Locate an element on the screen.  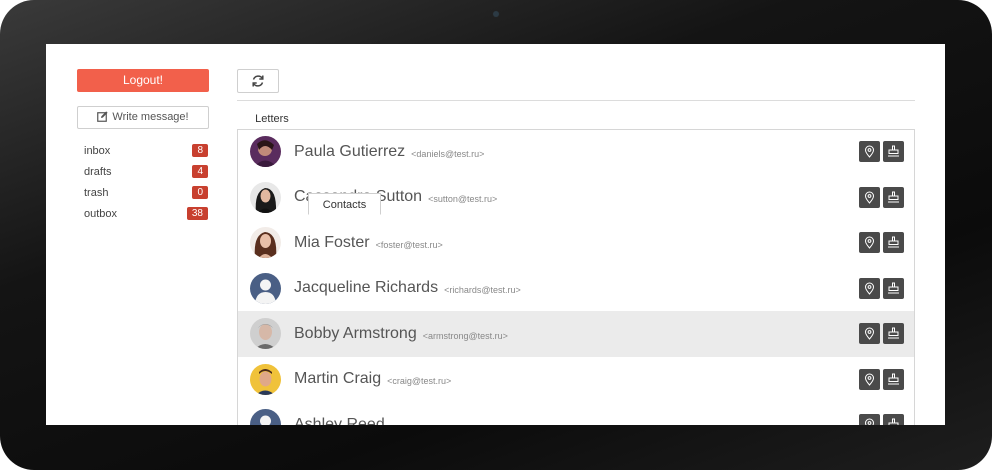
refresh-button is located at coordinates (258, 81).